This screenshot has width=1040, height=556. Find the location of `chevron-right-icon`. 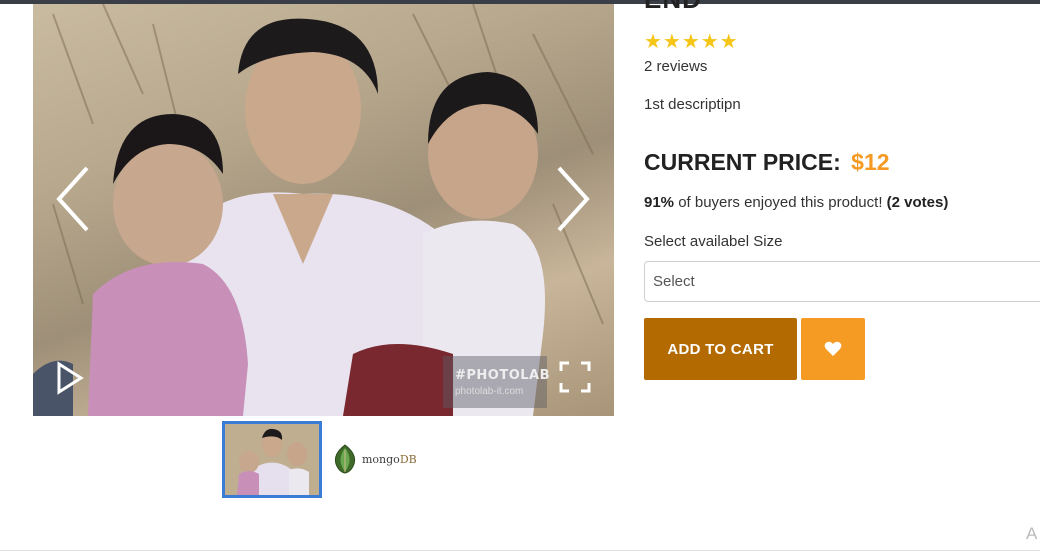

chevron-right-icon is located at coordinates (573, 199).